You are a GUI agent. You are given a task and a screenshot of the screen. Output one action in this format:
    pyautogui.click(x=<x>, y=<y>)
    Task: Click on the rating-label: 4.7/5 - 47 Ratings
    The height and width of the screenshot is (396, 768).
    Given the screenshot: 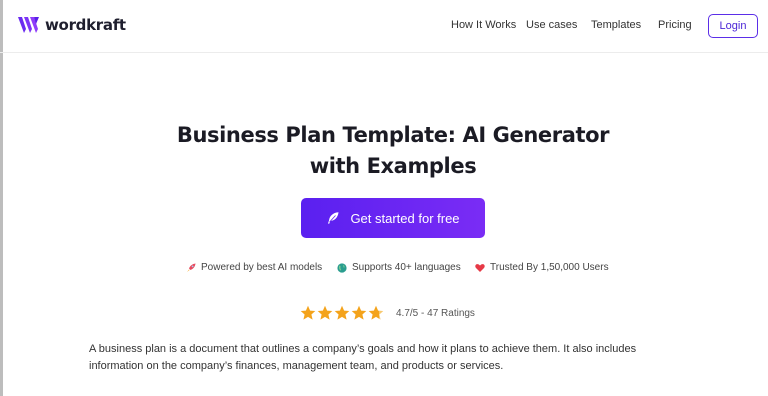 What is the action you would take?
    pyautogui.click(x=435, y=313)
    